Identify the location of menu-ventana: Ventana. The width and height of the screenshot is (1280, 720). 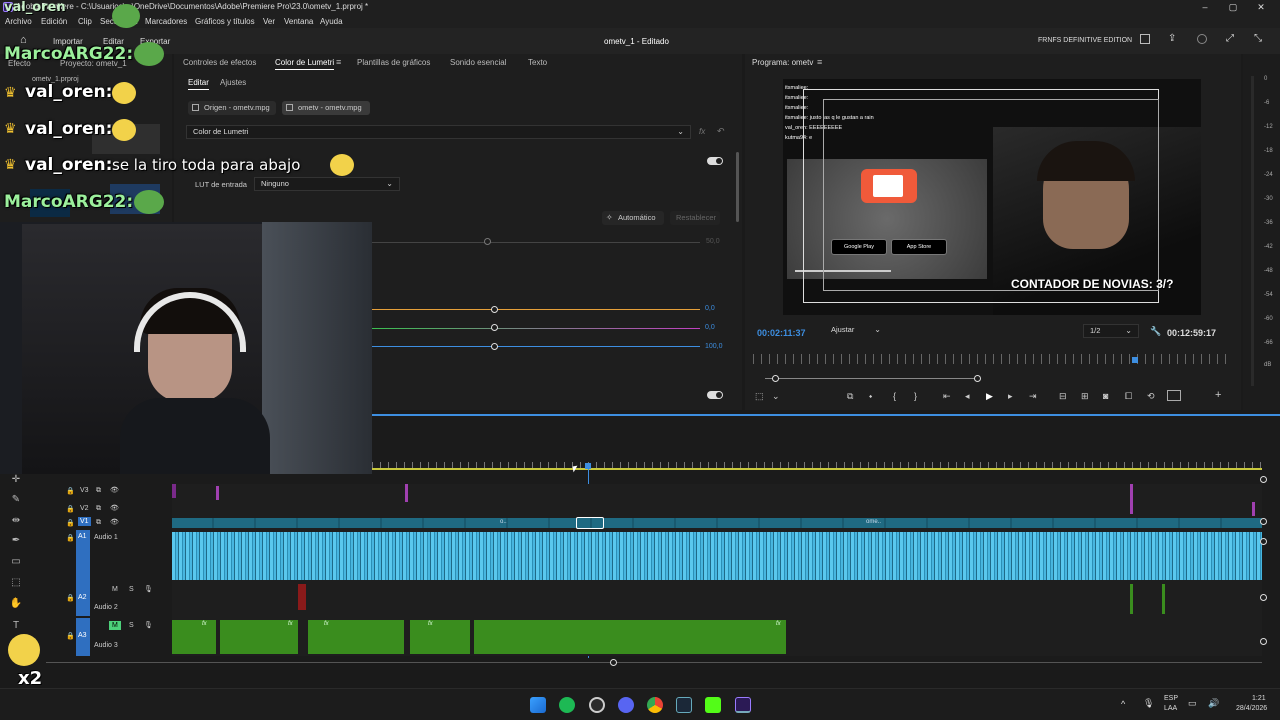
(298, 21).